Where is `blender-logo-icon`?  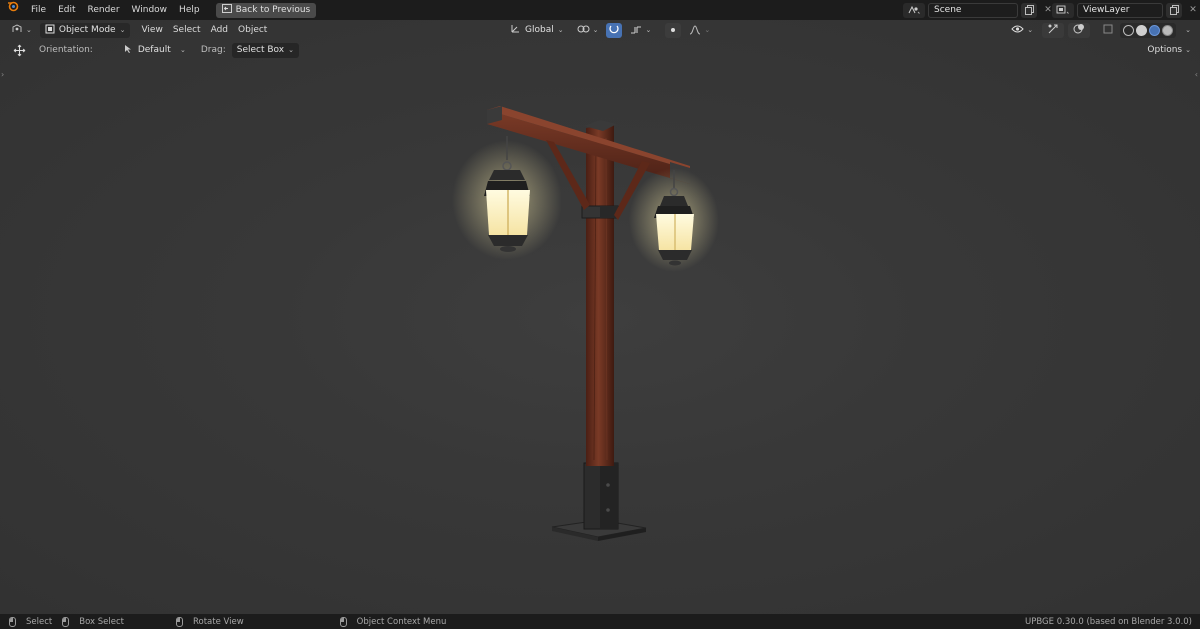
blender-logo-icon is located at coordinates (12, 10).